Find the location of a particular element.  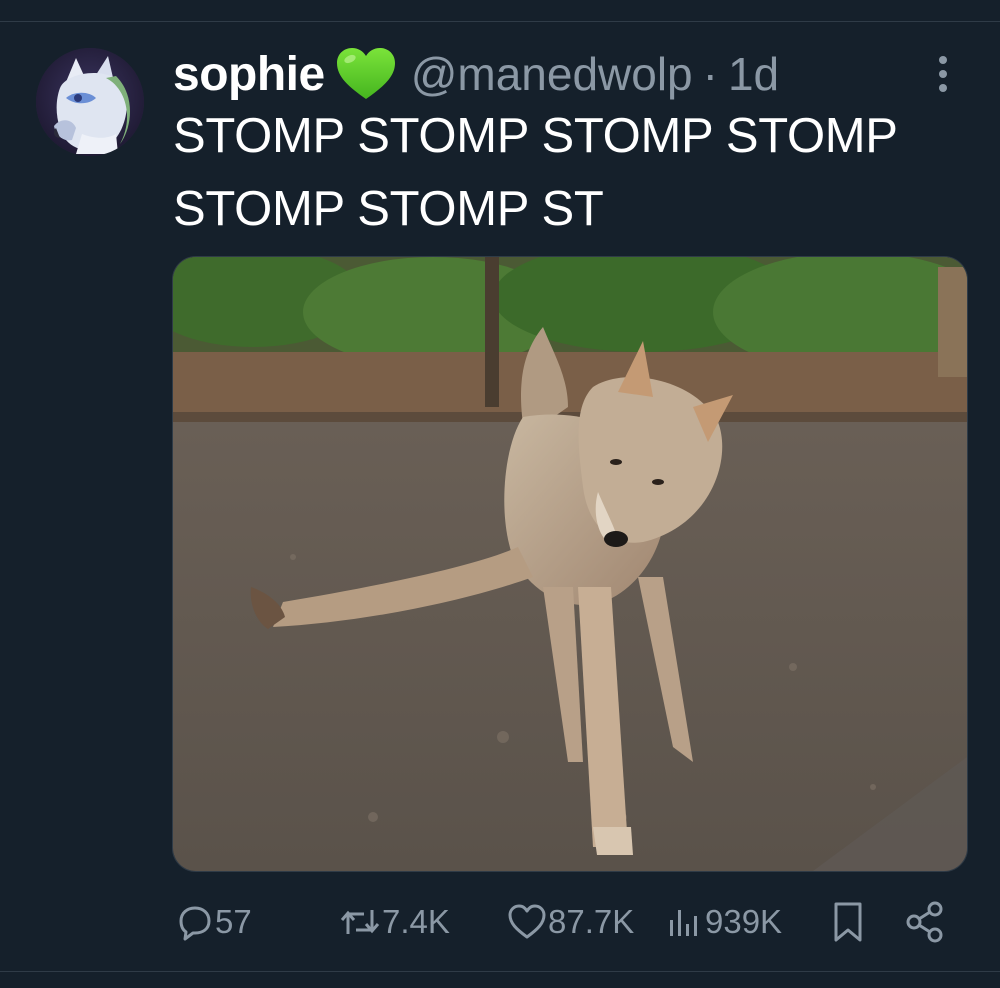

like-button: 87.7K is located at coordinates (570, 922).